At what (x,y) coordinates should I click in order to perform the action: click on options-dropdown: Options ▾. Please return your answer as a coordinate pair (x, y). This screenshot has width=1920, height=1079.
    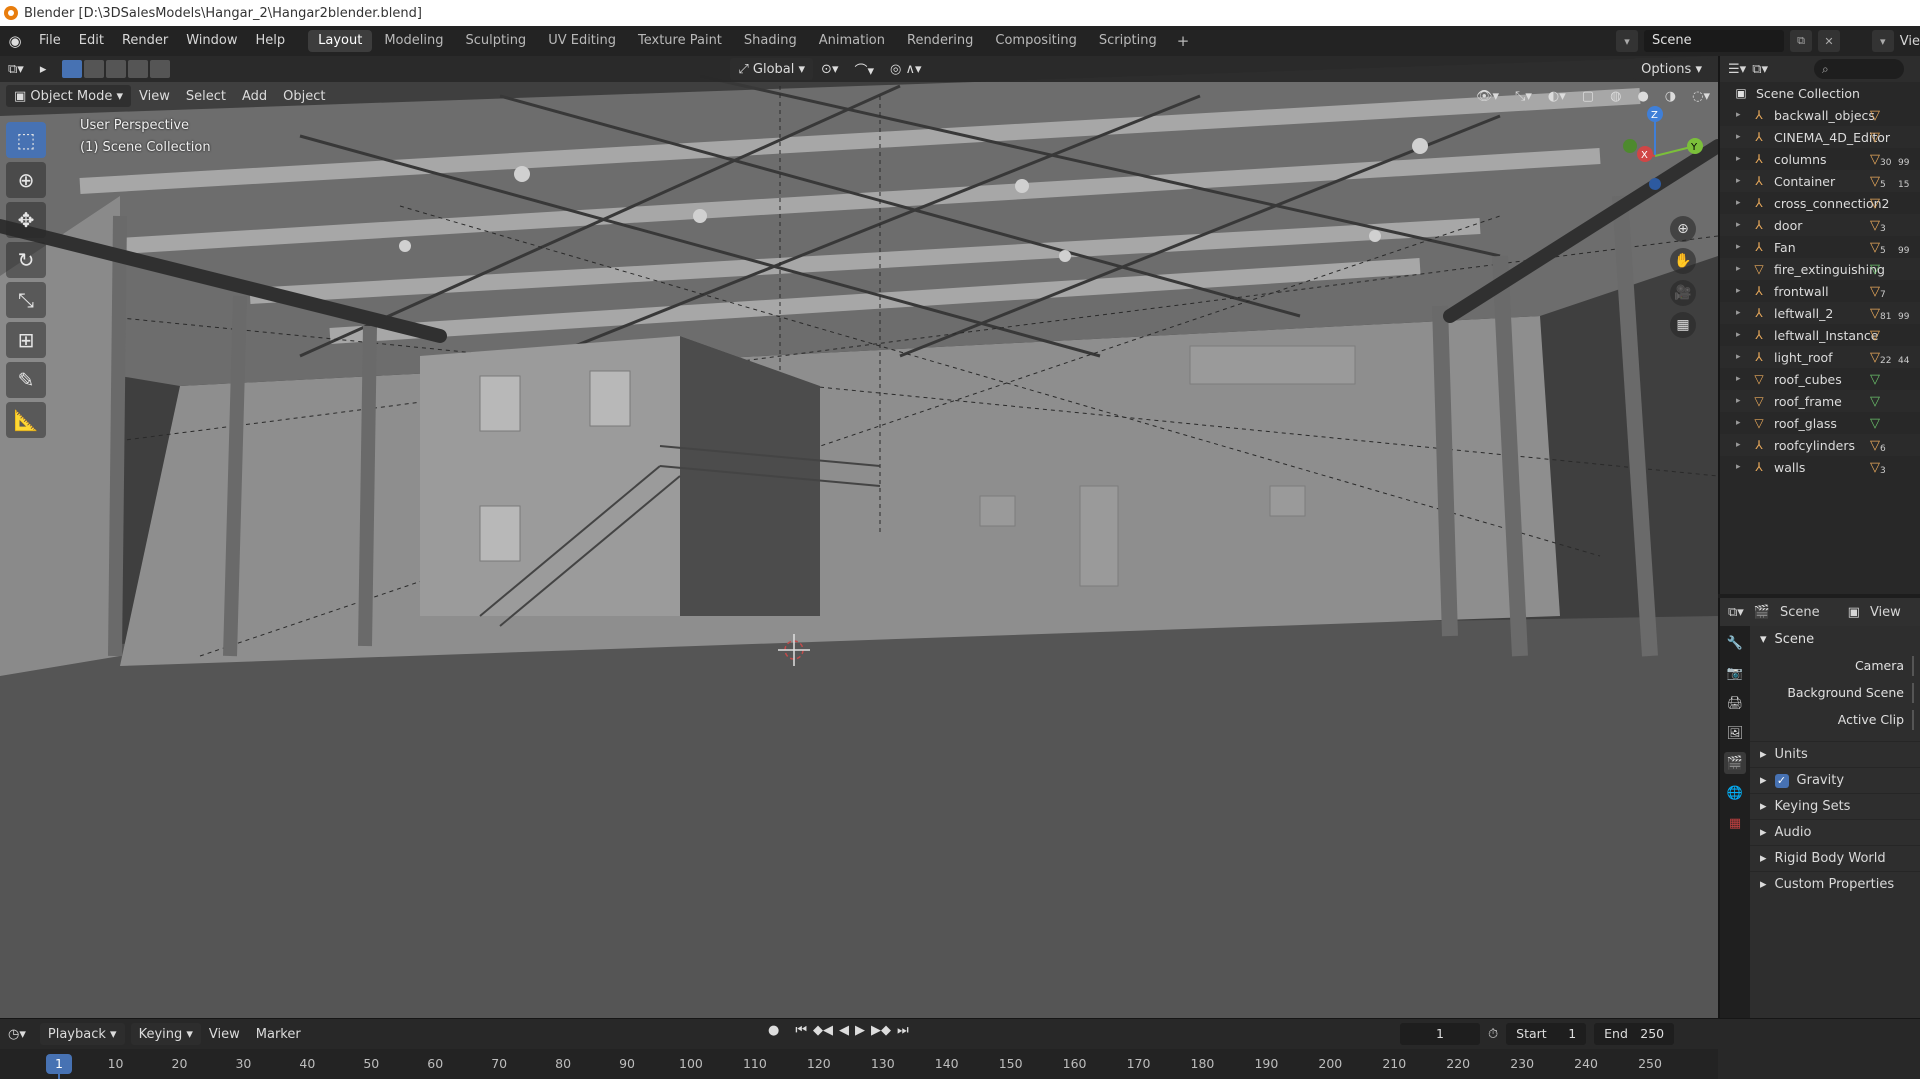
    Looking at the image, I should click on (1671, 69).